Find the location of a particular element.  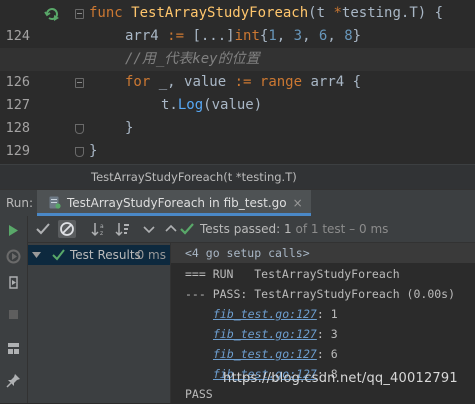

console-log-line: fib_test.go:127: 6 is located at coordinates (275, 354).